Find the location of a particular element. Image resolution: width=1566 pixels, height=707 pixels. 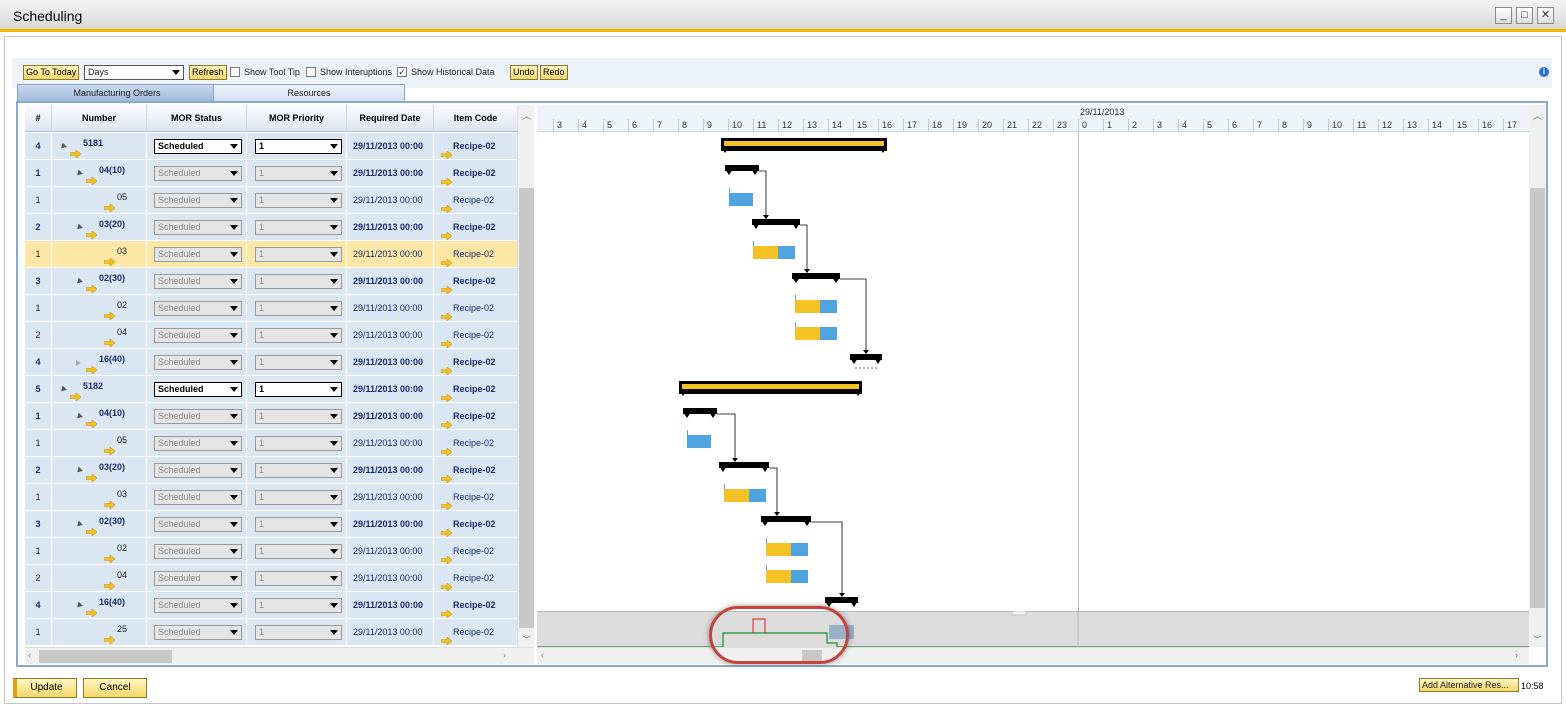

gantt-vertical-scrollbar: ︿ ﹀ is located at coordinates (1537, 376).